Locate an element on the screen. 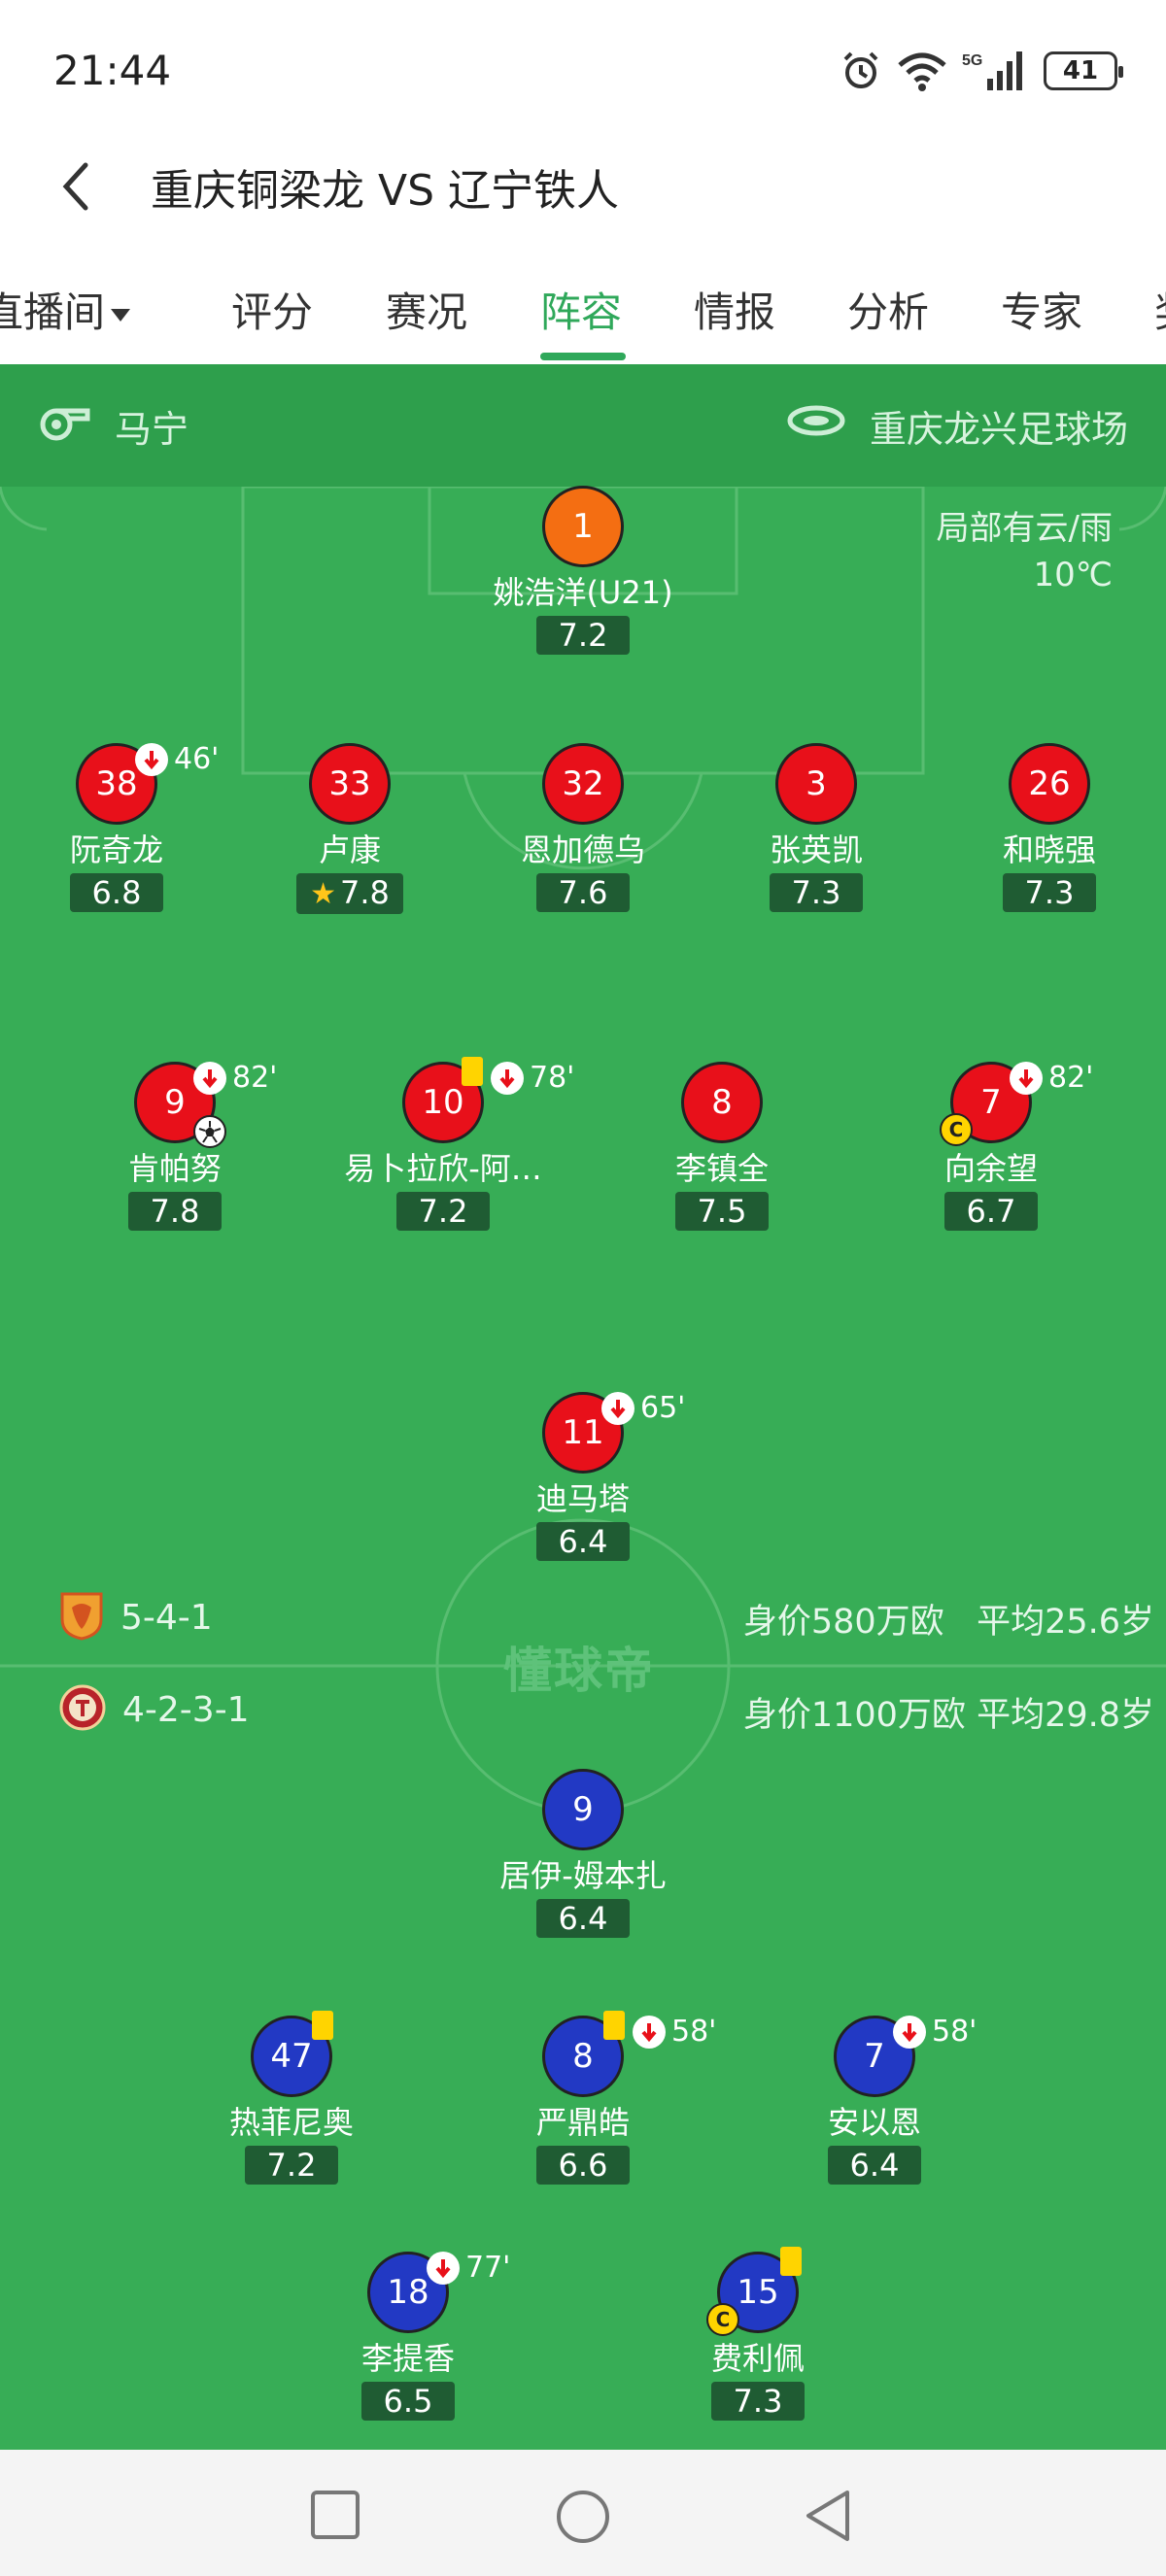 Image resolution: width=1166 pixels, height=2576 pixels. tab-bar: 直播间 评分 赛况 阵容 情报 分析 专家 奖 is located at coordinates (583, 303).